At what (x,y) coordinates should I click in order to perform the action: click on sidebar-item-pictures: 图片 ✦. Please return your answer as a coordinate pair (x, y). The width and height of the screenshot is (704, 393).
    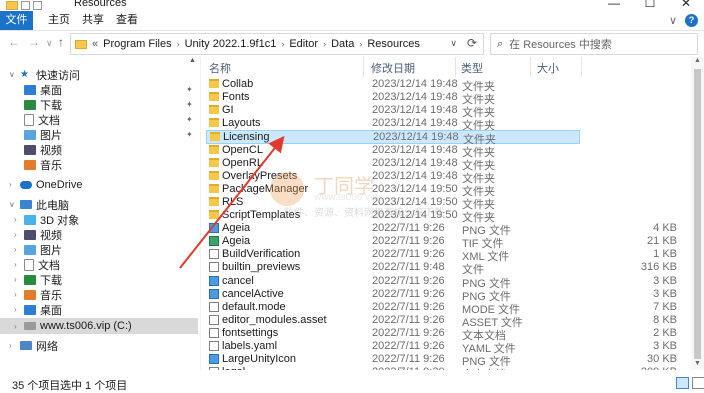
    Looking at the image, I should click on (99, 134).